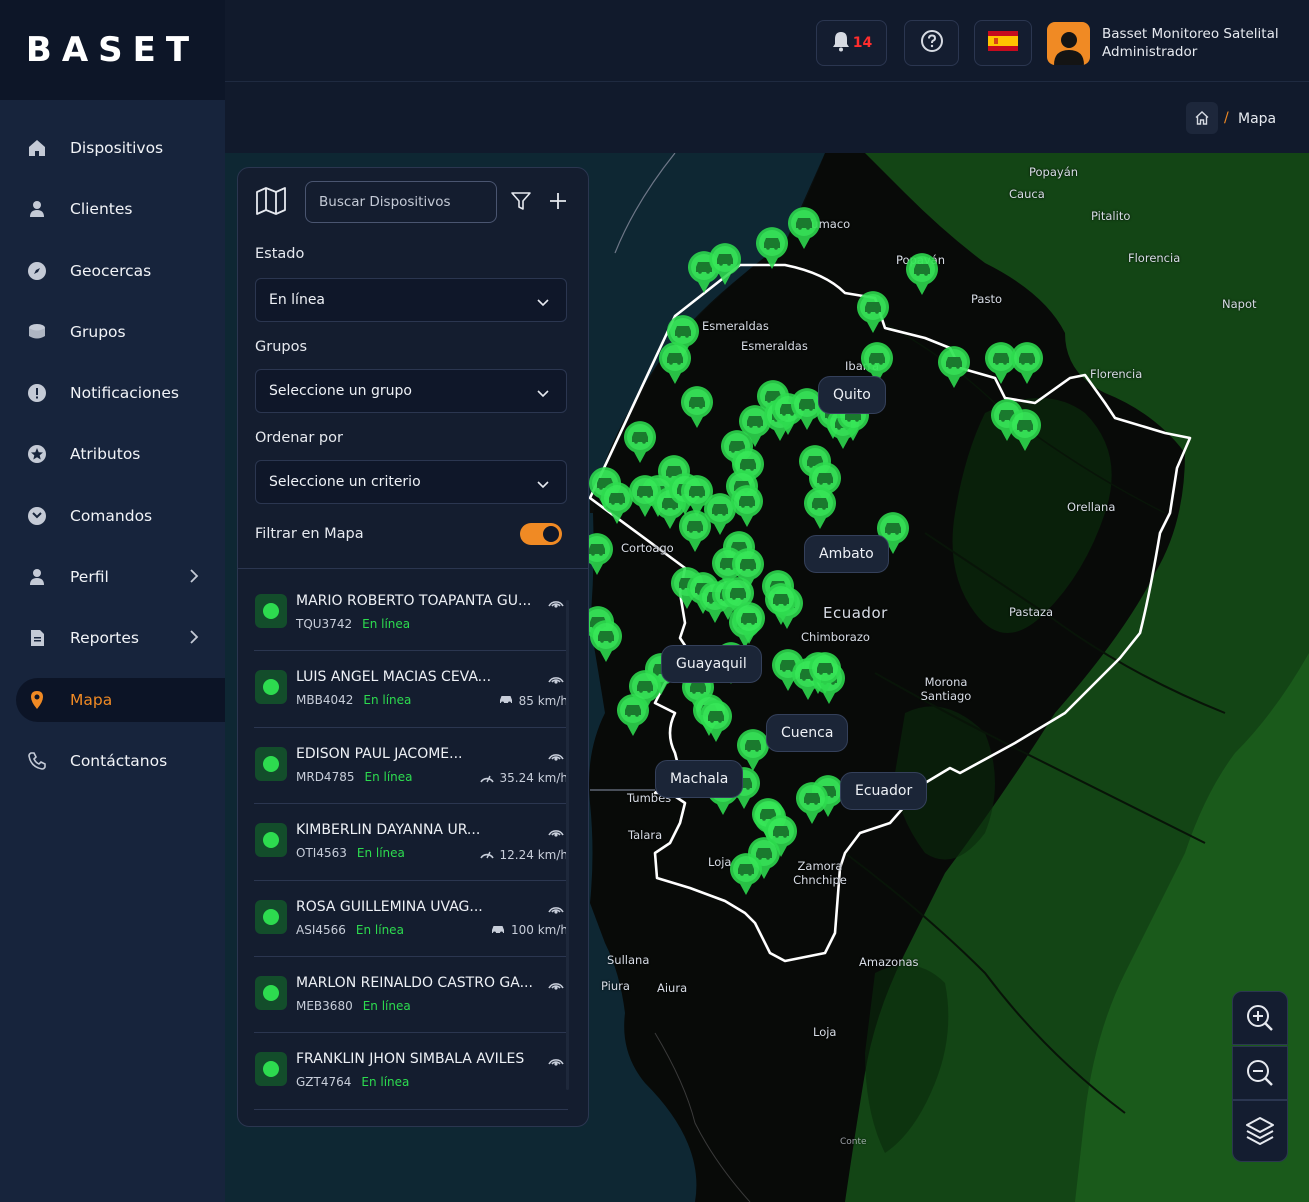 The width and height of the screenshot is (1309, 1202). I want to click on city-label-guayaquil: Guayaquil, so click(711, 664).